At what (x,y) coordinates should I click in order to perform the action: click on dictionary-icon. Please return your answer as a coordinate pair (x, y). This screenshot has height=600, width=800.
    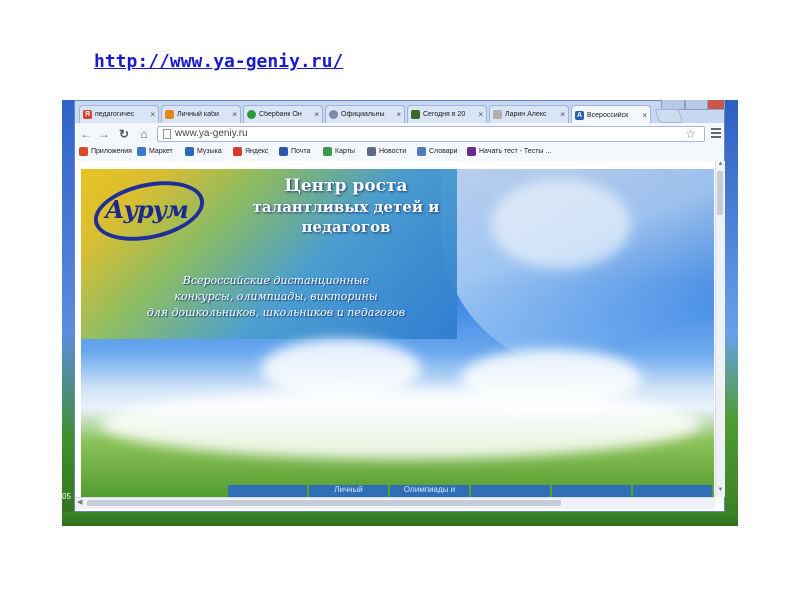
    Looking at the image, I should click on (421, 151).